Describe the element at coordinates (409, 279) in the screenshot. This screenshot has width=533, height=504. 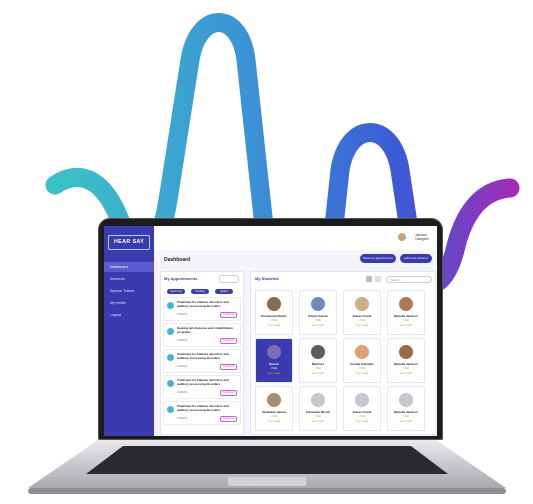
I see `student-search-input: Search` at that location.